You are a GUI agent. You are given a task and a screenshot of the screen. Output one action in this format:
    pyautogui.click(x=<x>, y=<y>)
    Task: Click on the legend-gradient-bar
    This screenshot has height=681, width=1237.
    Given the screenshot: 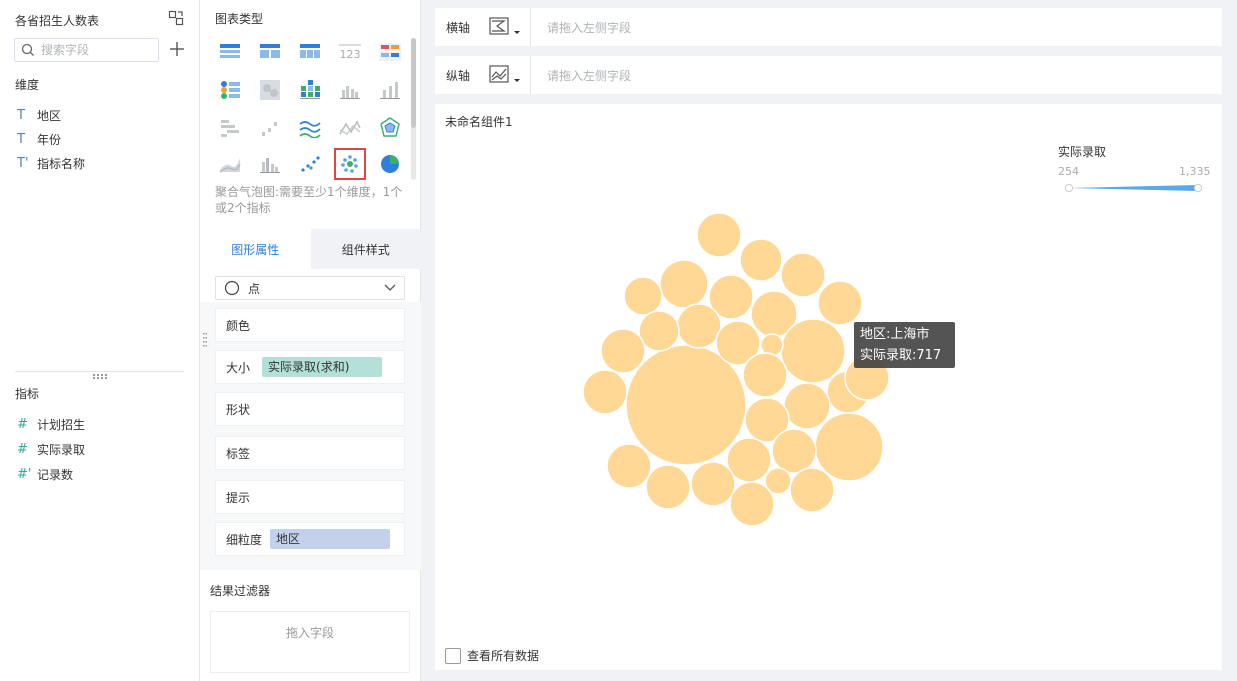 What is the action you would take?
    pyautogui.click(x=1133, y=188)
    